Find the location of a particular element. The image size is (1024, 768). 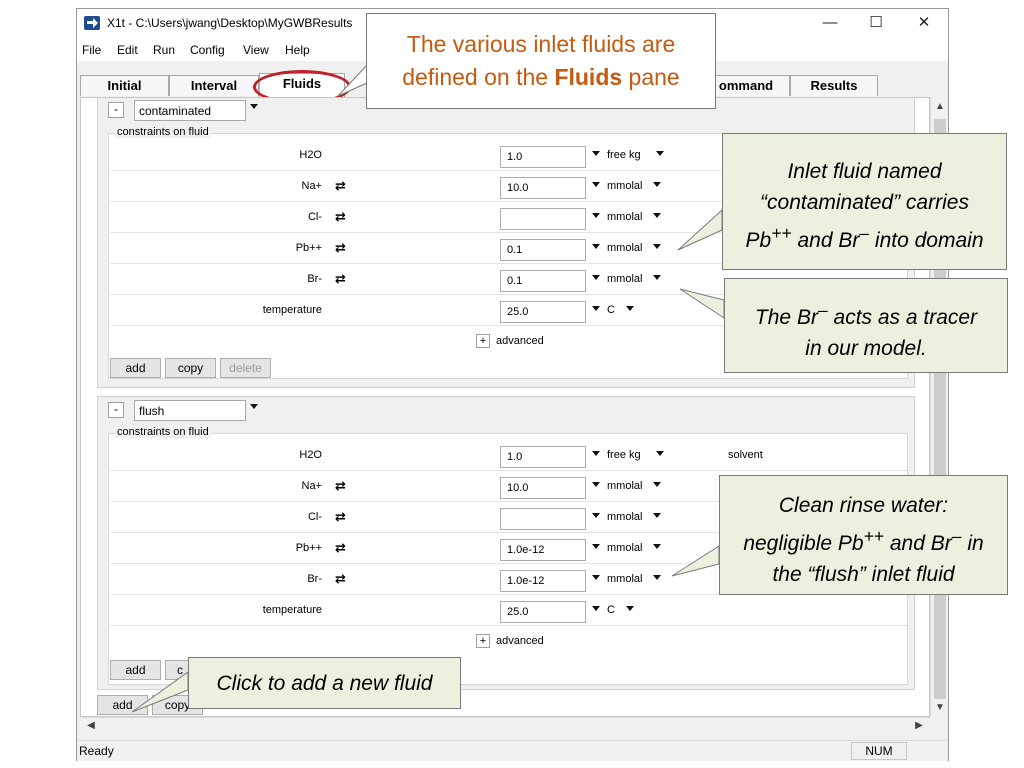

menu-file: File is located at coordinates (91, 50).